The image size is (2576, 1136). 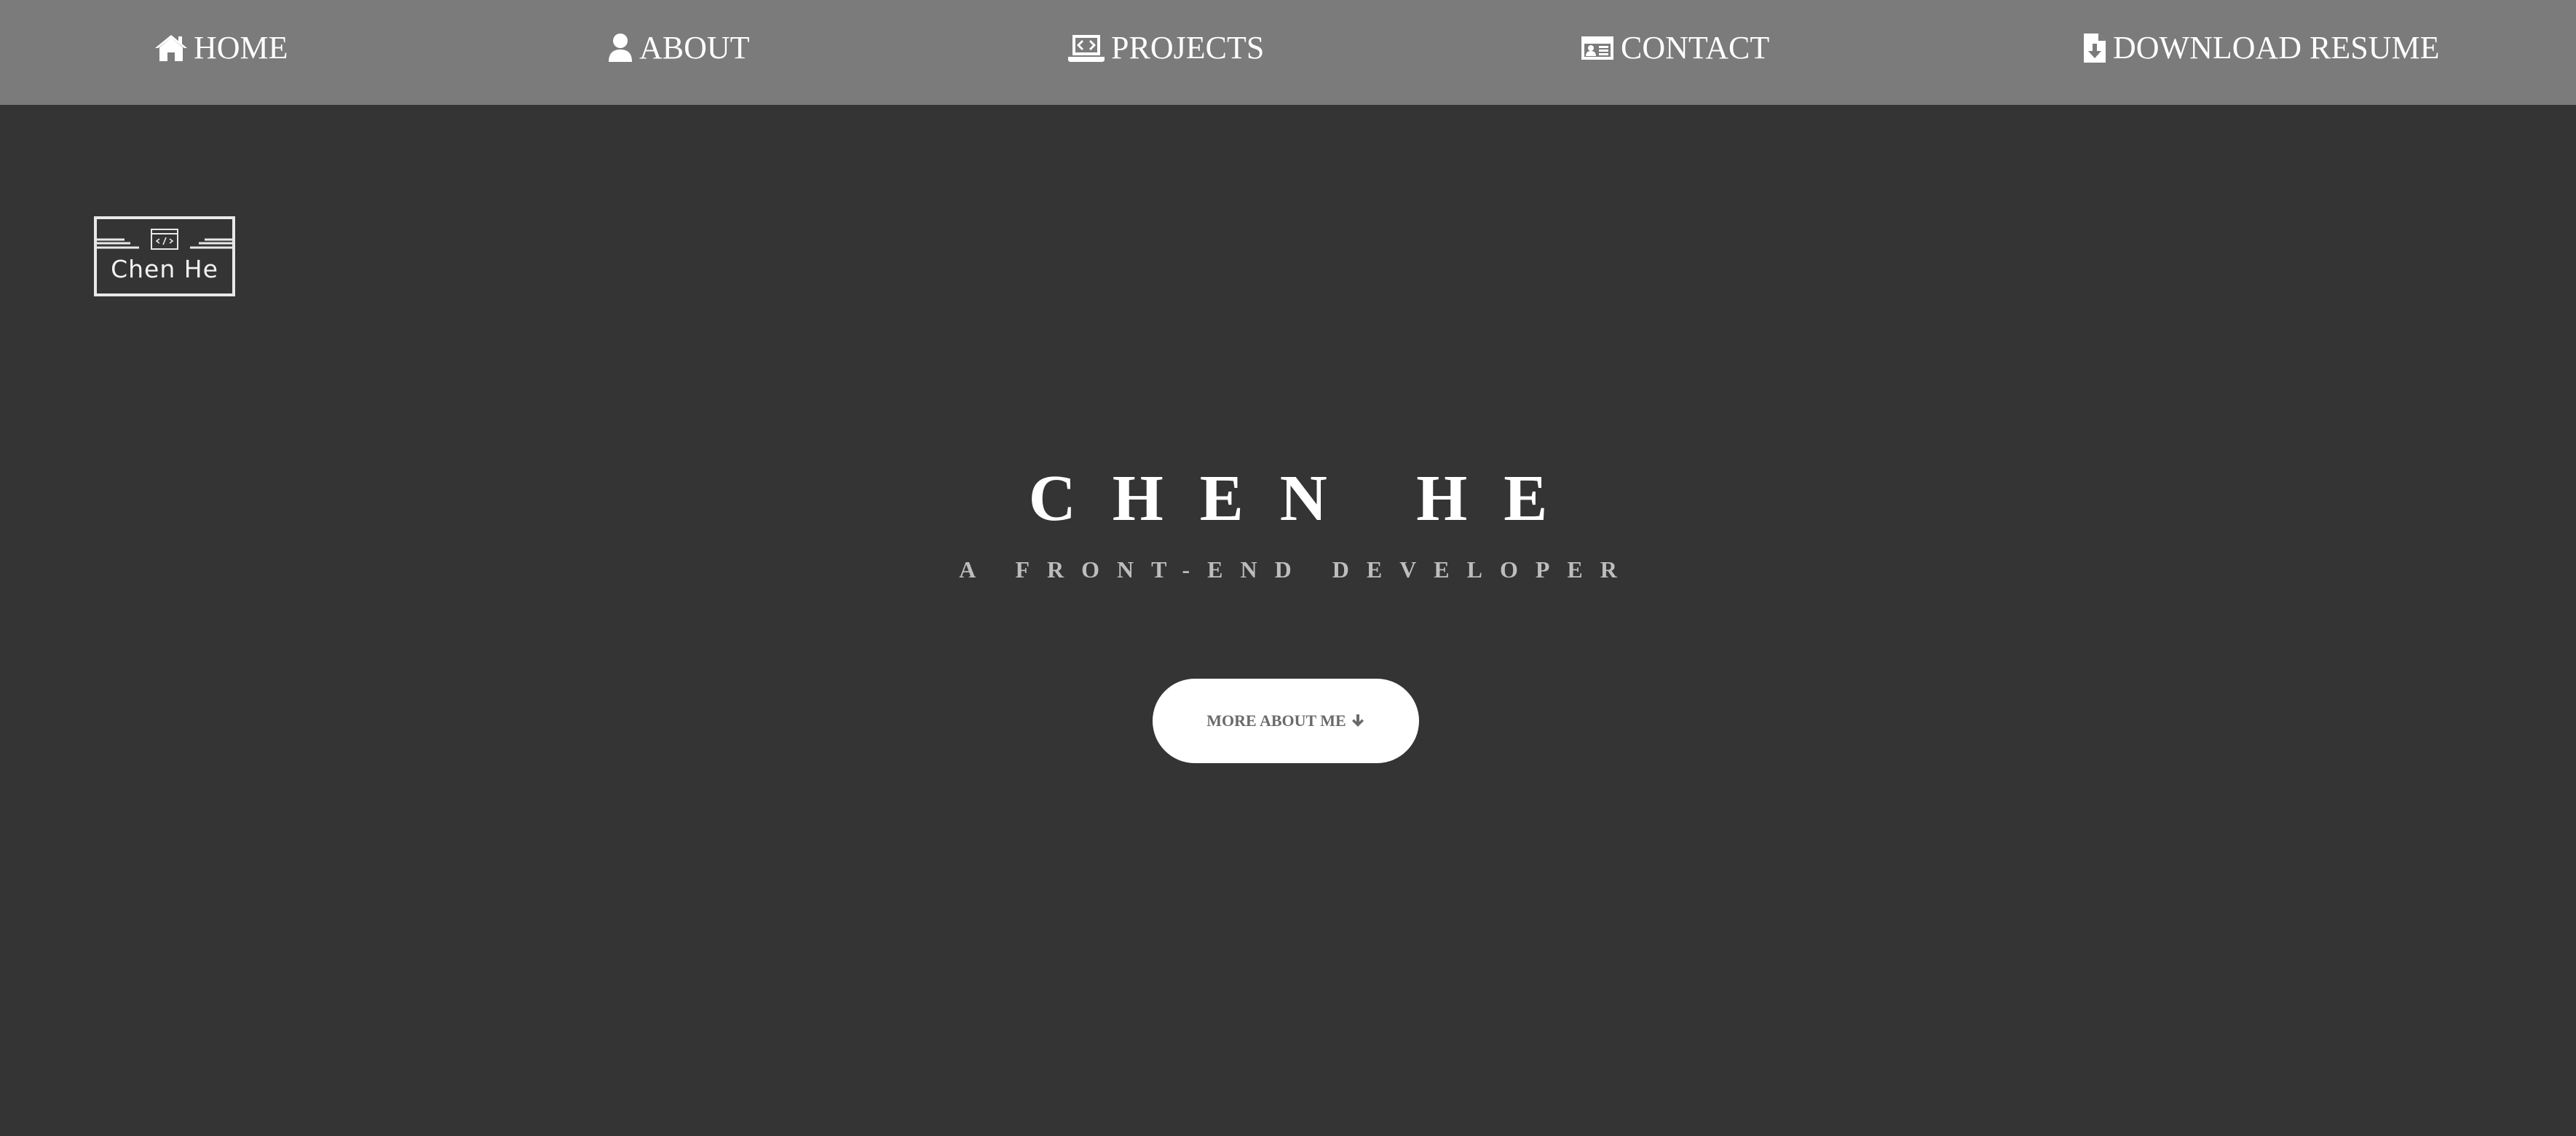 I want to click on nav-item-home: HOME, so click(x=221, y=48).